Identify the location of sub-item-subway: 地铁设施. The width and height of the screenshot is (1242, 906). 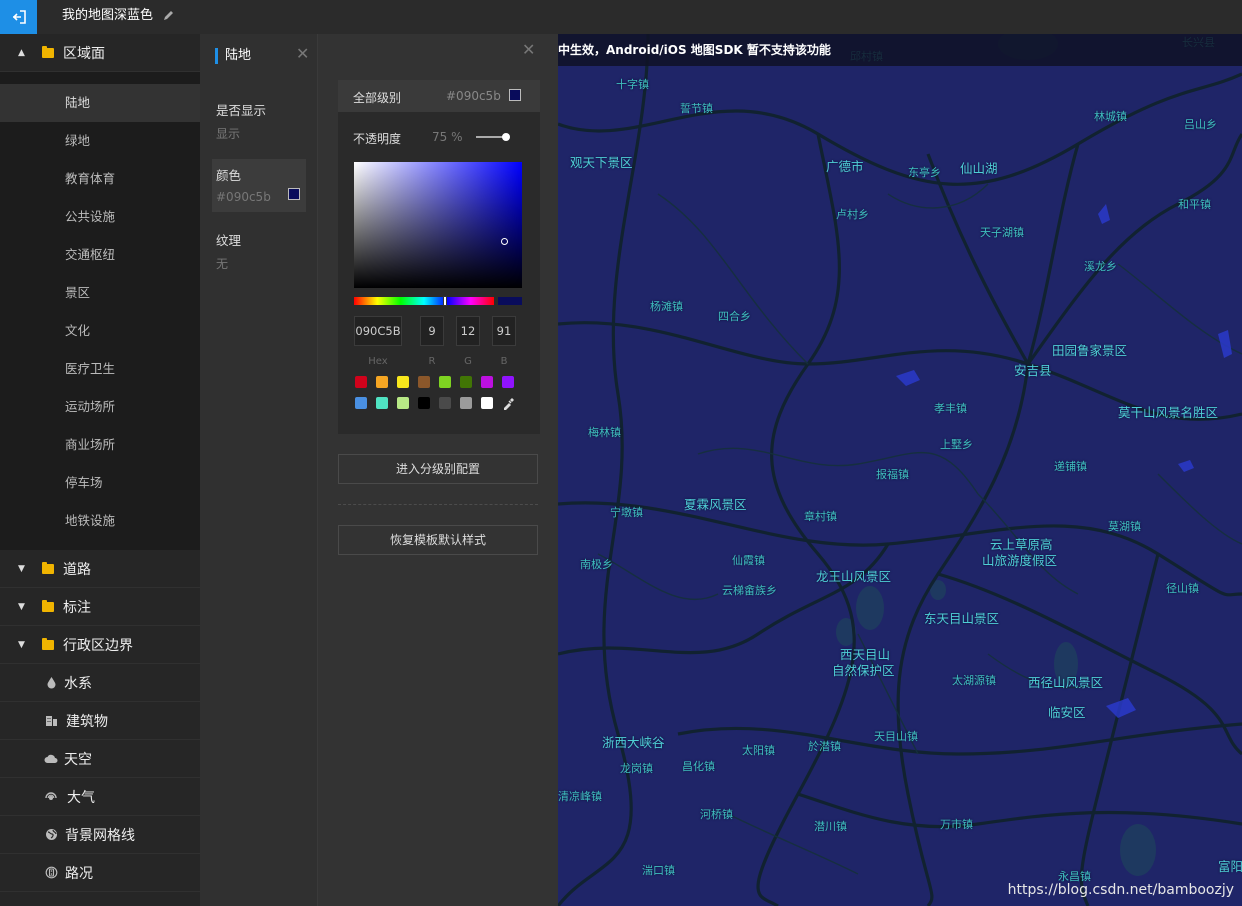
(100, 521).